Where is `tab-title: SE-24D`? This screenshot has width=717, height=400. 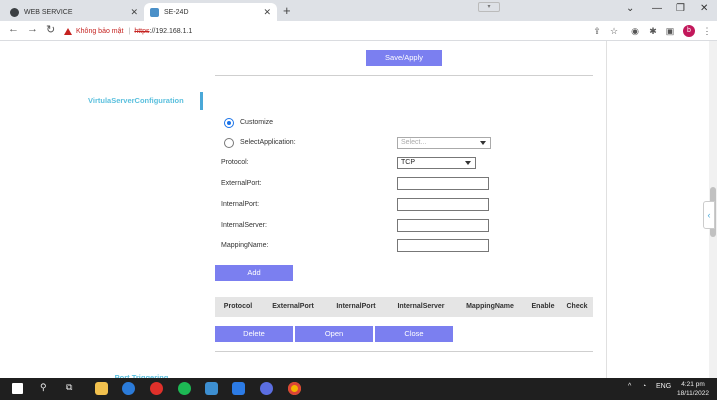 tab-title: SE-24D is located at coordinates (176, 12).